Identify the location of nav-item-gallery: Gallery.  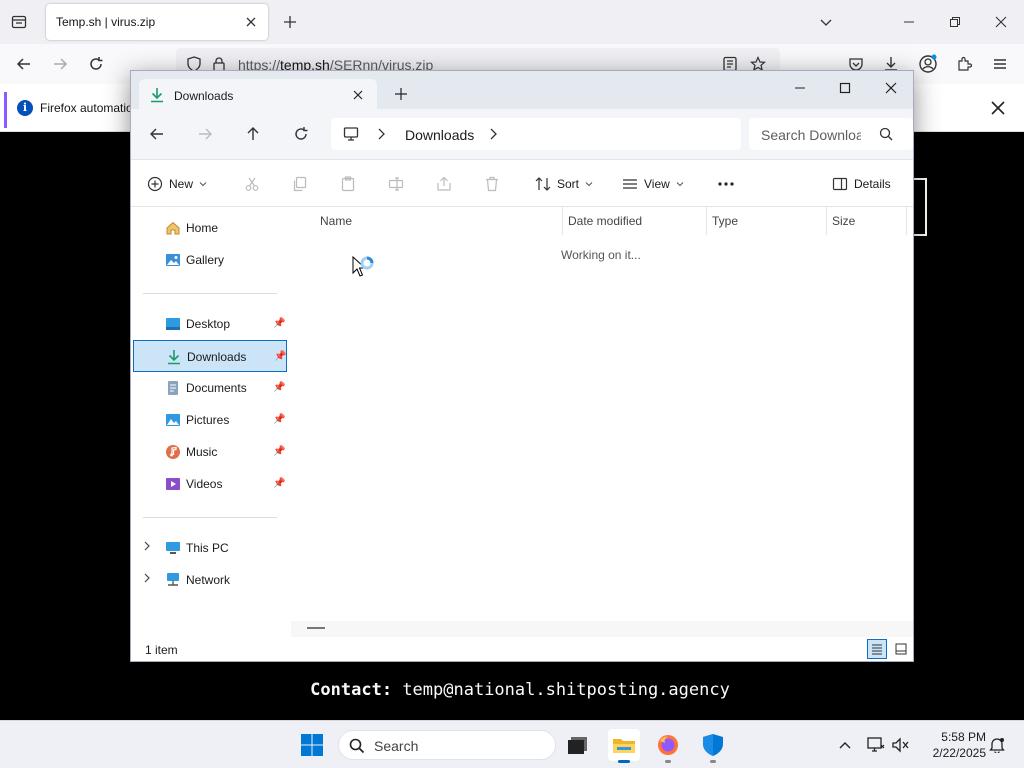
(210, 260).